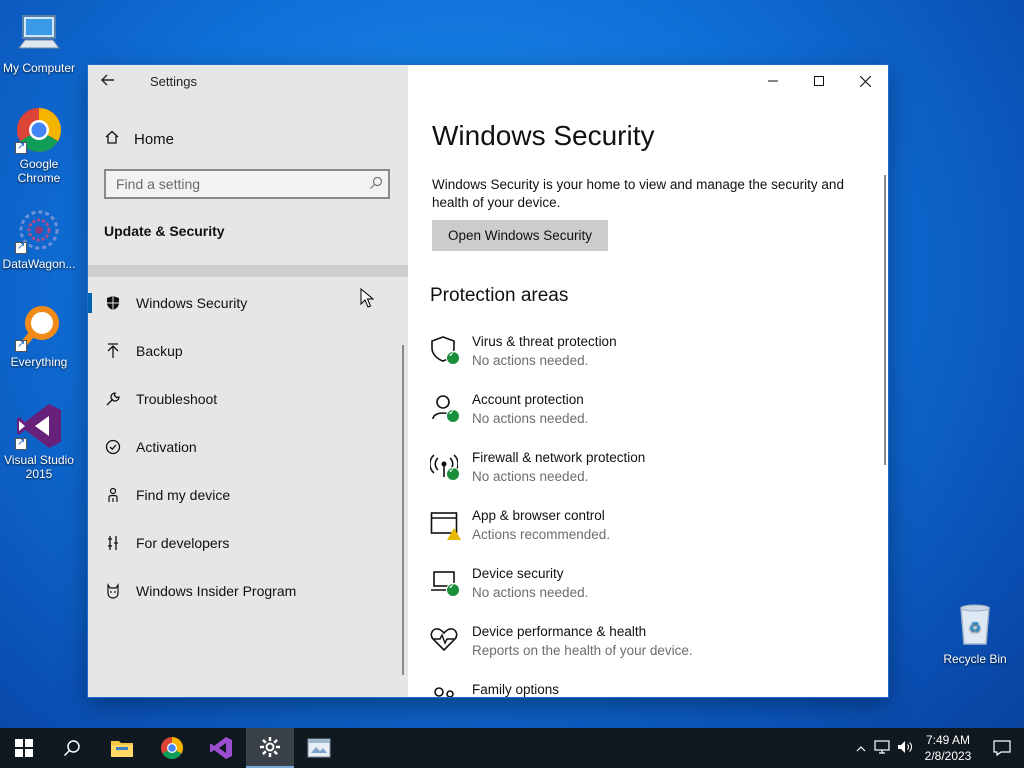  Describe the element at coordinates (544, 341) in the screenshot. I see `area-title: Virus & threat protection` at that location.